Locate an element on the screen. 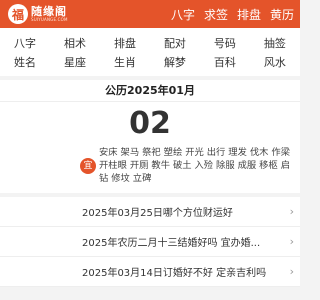 The height and width of the screenshot is (300, 320). category-item: 八字 is located at coordinates (25, 43).